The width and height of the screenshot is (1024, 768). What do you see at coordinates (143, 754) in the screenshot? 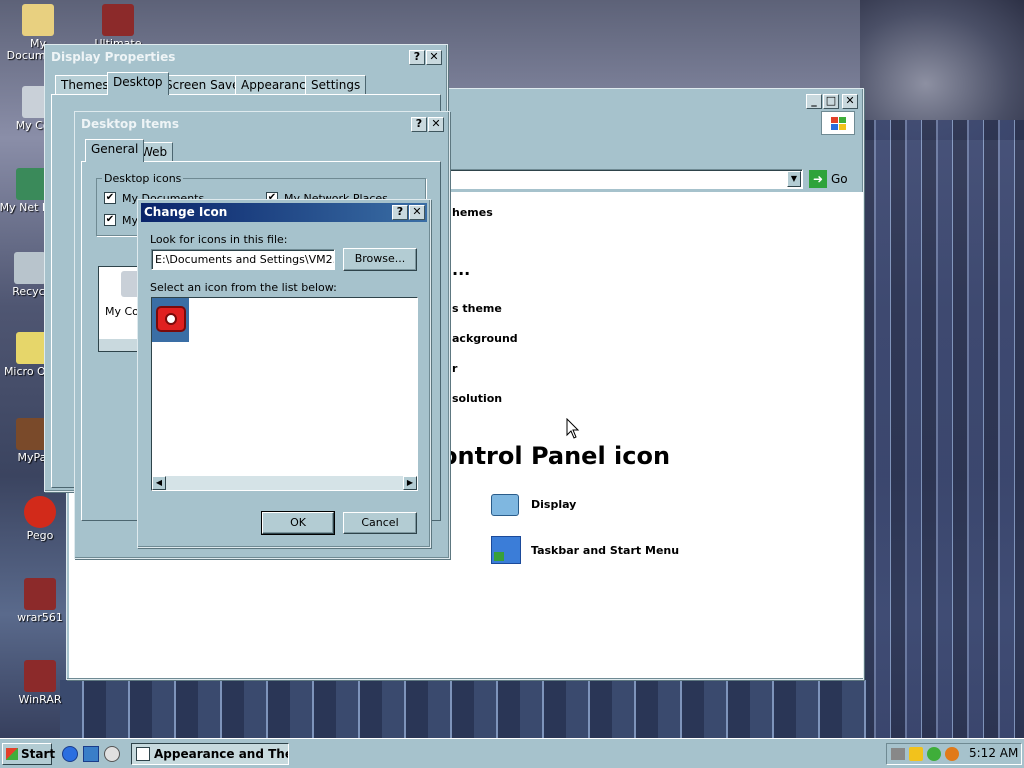
I see `window-icon` at bounding box center [143, 754].